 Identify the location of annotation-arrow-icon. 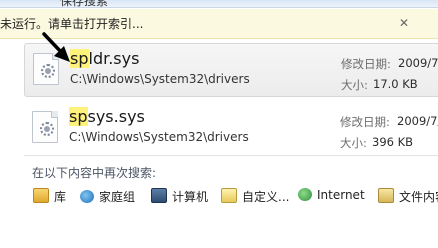
(56, 47).